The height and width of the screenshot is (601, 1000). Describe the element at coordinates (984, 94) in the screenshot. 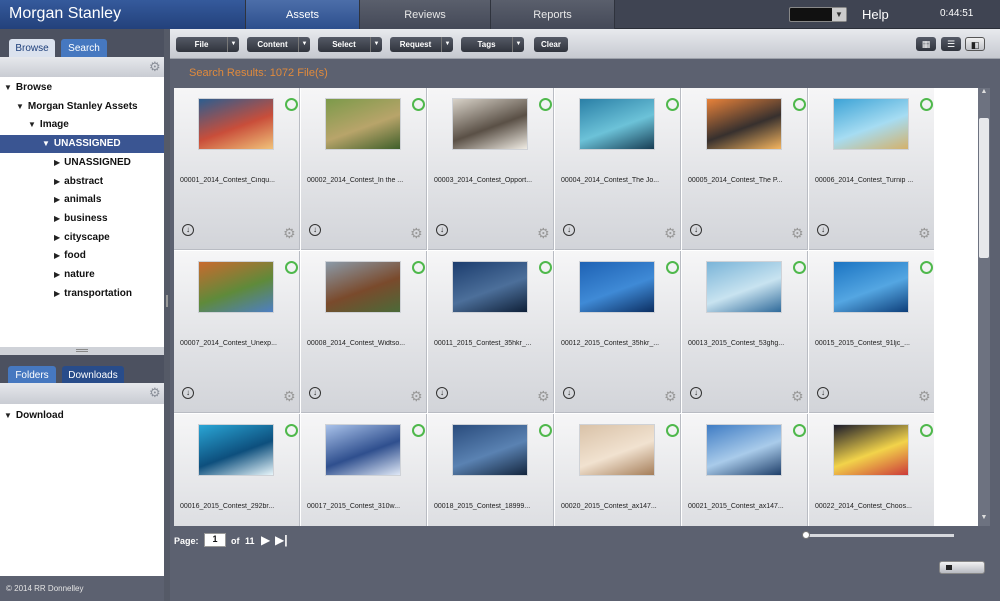

I see `scroll-up-icon: ▲` at that location.